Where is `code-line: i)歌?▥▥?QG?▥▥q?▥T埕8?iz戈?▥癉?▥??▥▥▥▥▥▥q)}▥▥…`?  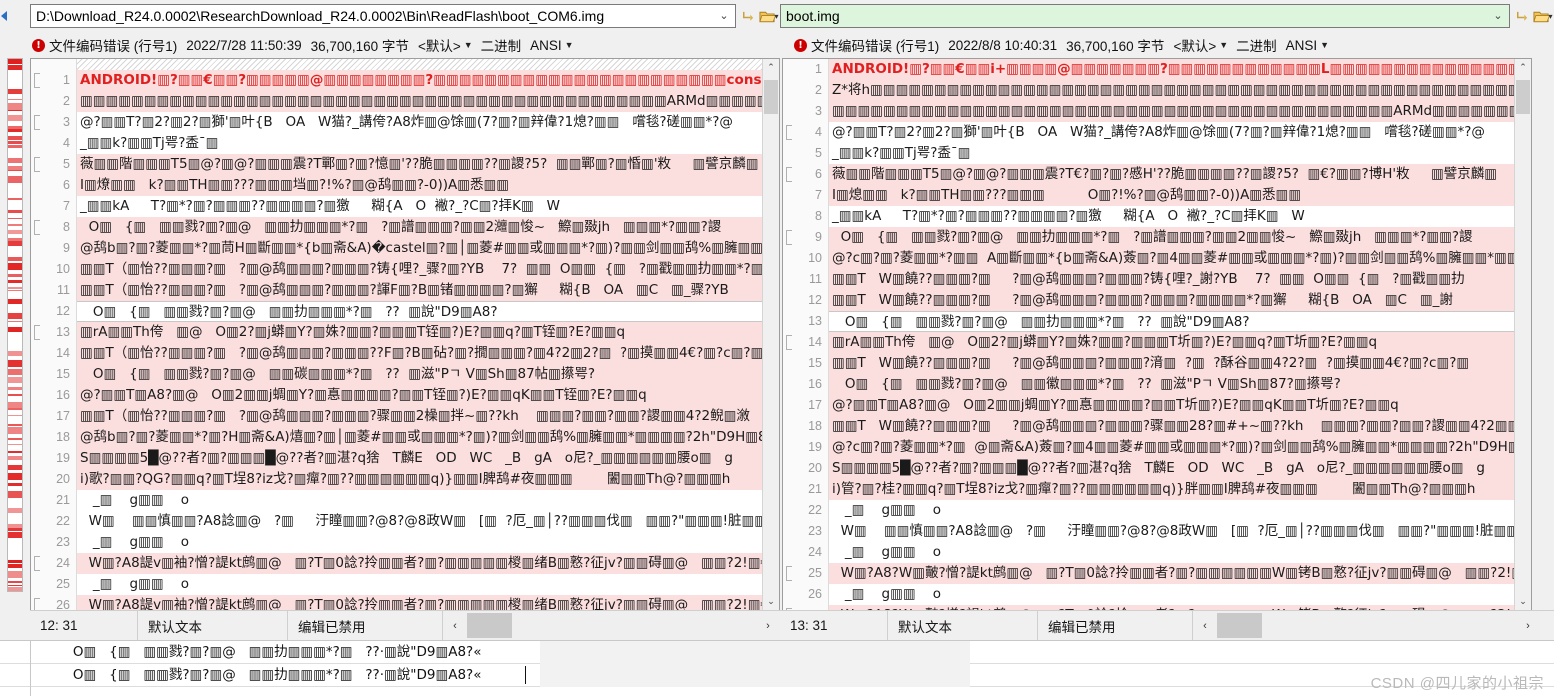 code-line: i)歌?▥▥?QG?▥▥q?▥T埕8?iz戈?▥癉?▥??▥▥▥▥▥▥q)}▥▥… is located at coordinates (419, 479).